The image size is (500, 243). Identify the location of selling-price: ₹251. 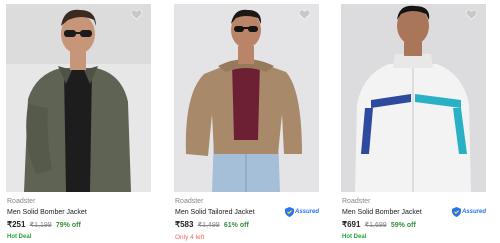
(16, 224).